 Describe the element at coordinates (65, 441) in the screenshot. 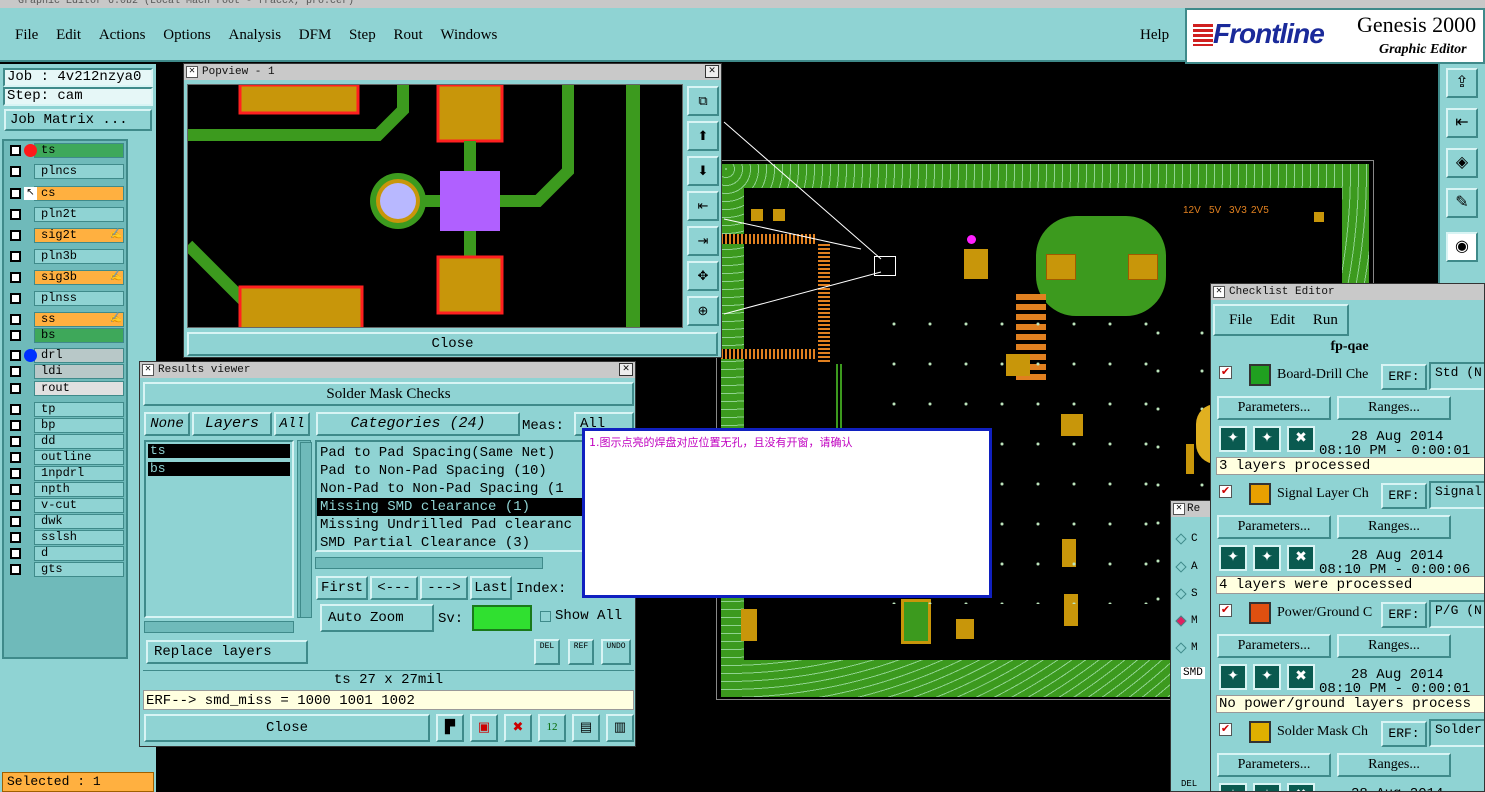

I see `layer-row-dd: dd` at that location.